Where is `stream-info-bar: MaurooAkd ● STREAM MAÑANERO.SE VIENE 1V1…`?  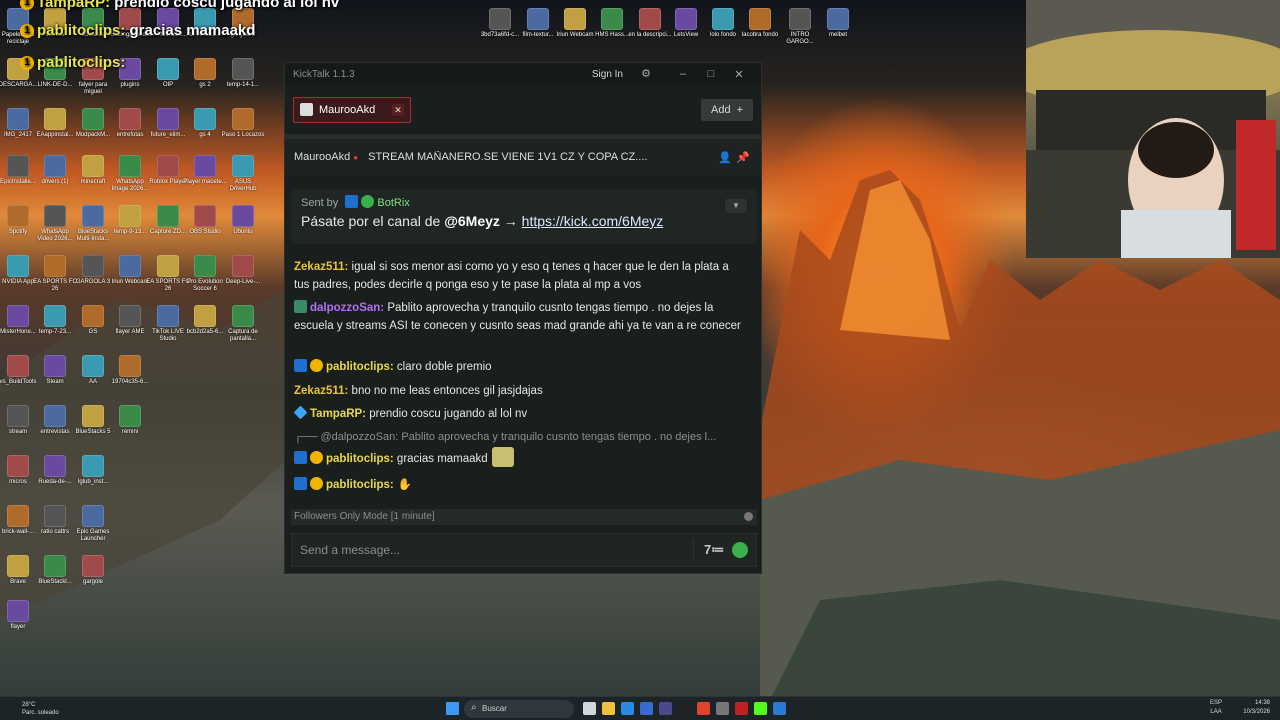
stream-info-bar: MaurooAkd ● STREAM MAÑANERO.SE VIENE 1V1… is located at coordinates (523, 157).